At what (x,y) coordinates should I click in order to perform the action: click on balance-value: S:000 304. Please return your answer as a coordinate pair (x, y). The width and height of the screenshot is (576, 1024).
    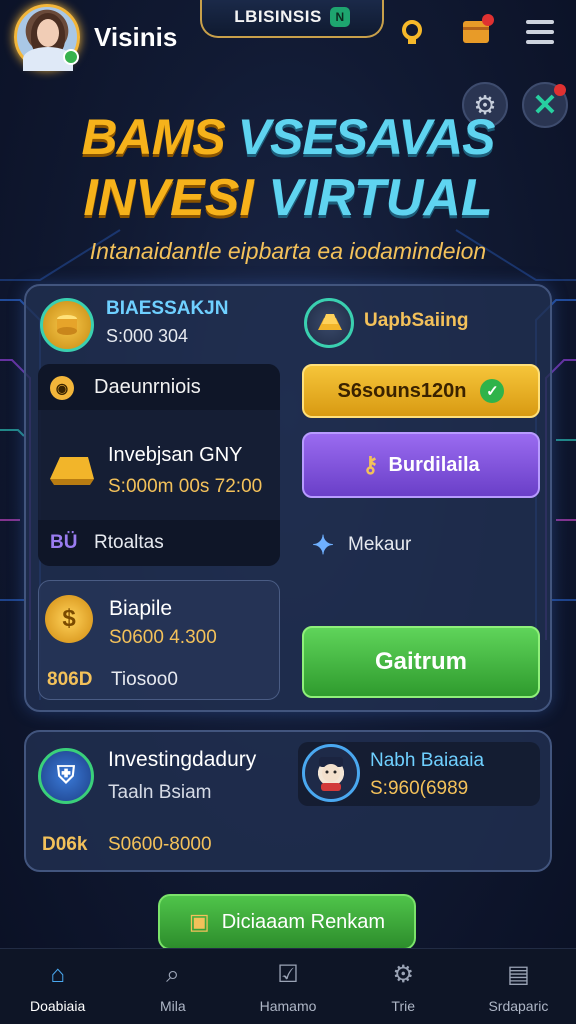
    Looking at the image, I should click on (147, 336).